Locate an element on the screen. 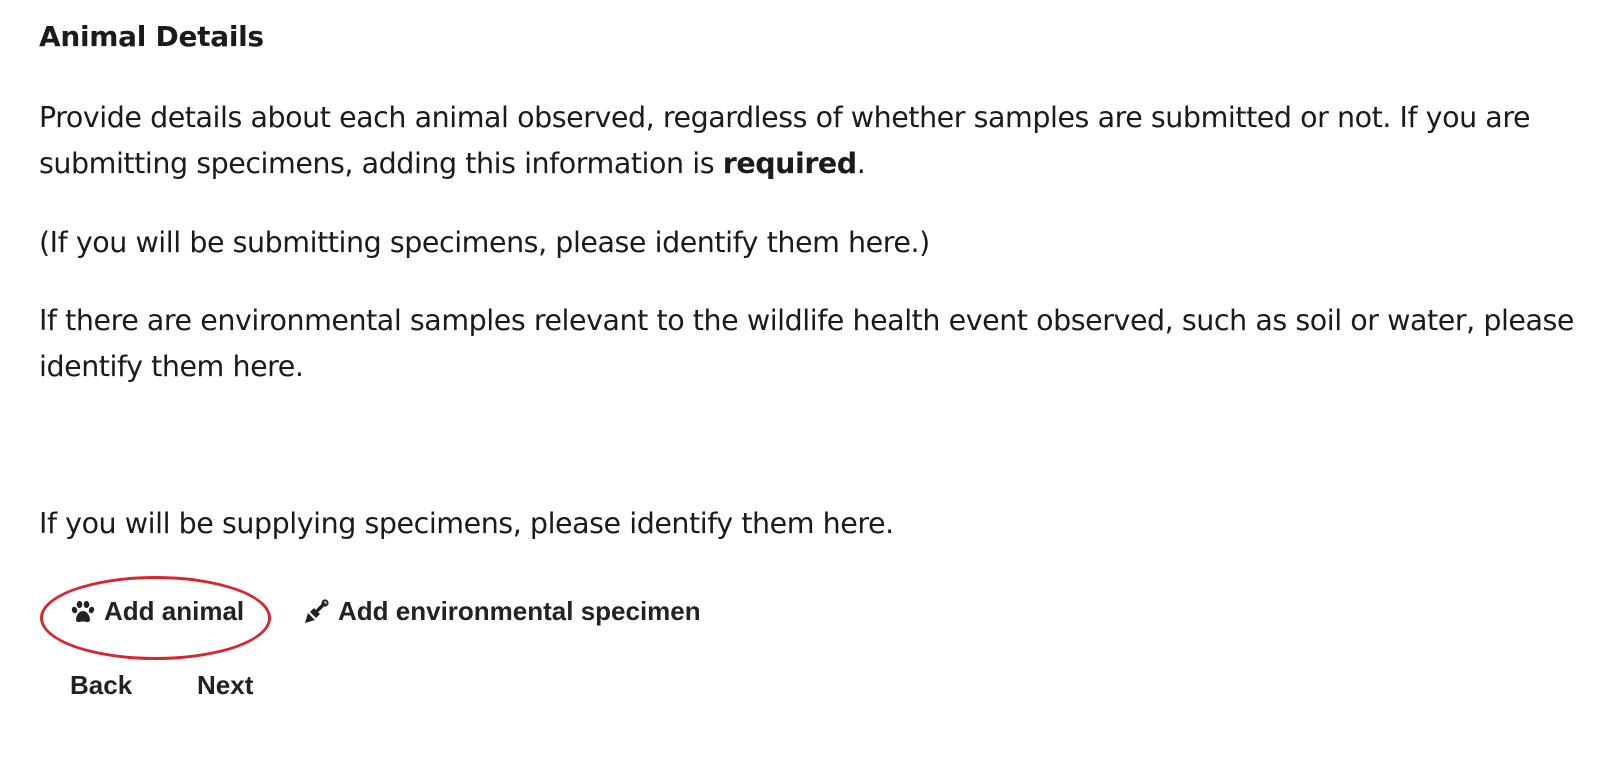 The width and height of the screenshot is (1607, 759). add-environmental-label: Add environmental specimen is located at coordinates (519, 611).